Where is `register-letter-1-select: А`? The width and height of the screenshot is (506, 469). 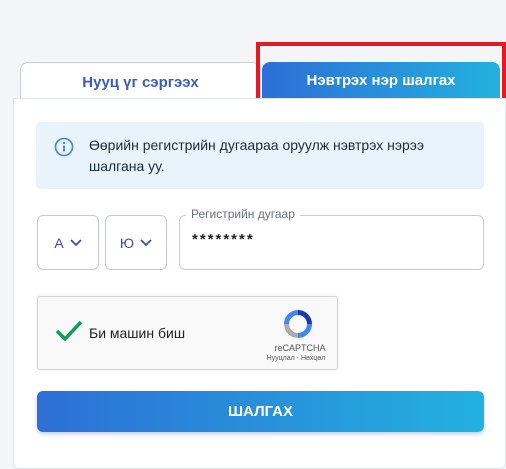
register-letter-1-select: А is located at coordinates (68, 242).